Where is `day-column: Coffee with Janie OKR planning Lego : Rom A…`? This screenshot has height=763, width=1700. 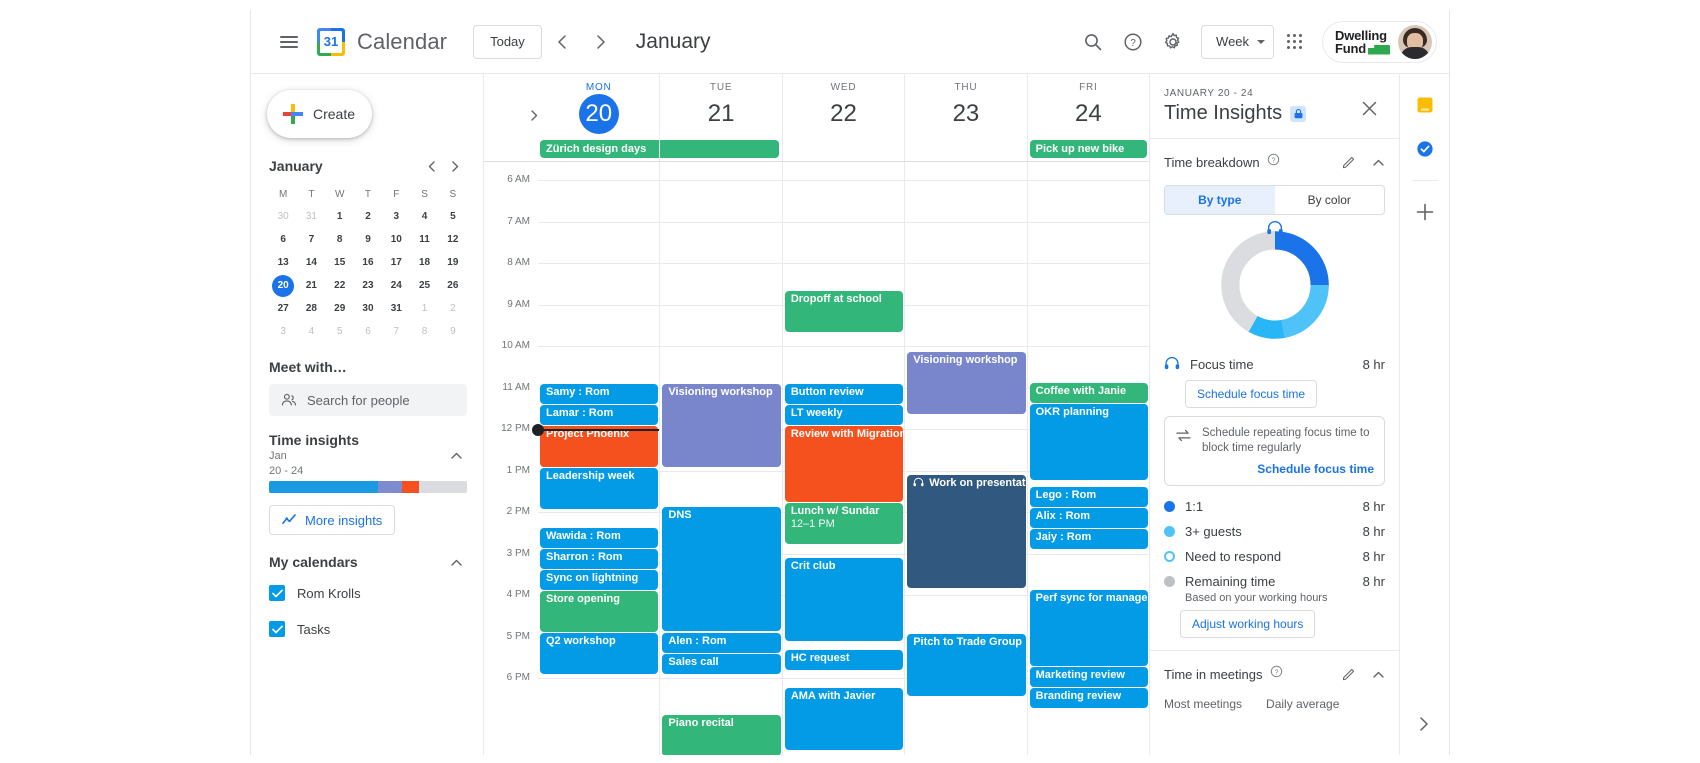 day-column: Coffee with Janie OKR planning Lego : Rom A… is located at coordinates (1087, 458).